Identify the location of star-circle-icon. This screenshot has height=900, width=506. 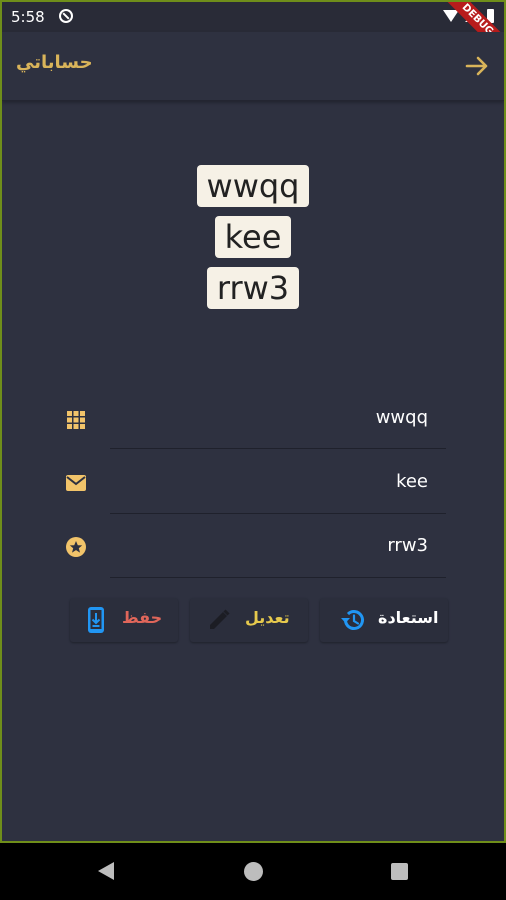
(76, 547).